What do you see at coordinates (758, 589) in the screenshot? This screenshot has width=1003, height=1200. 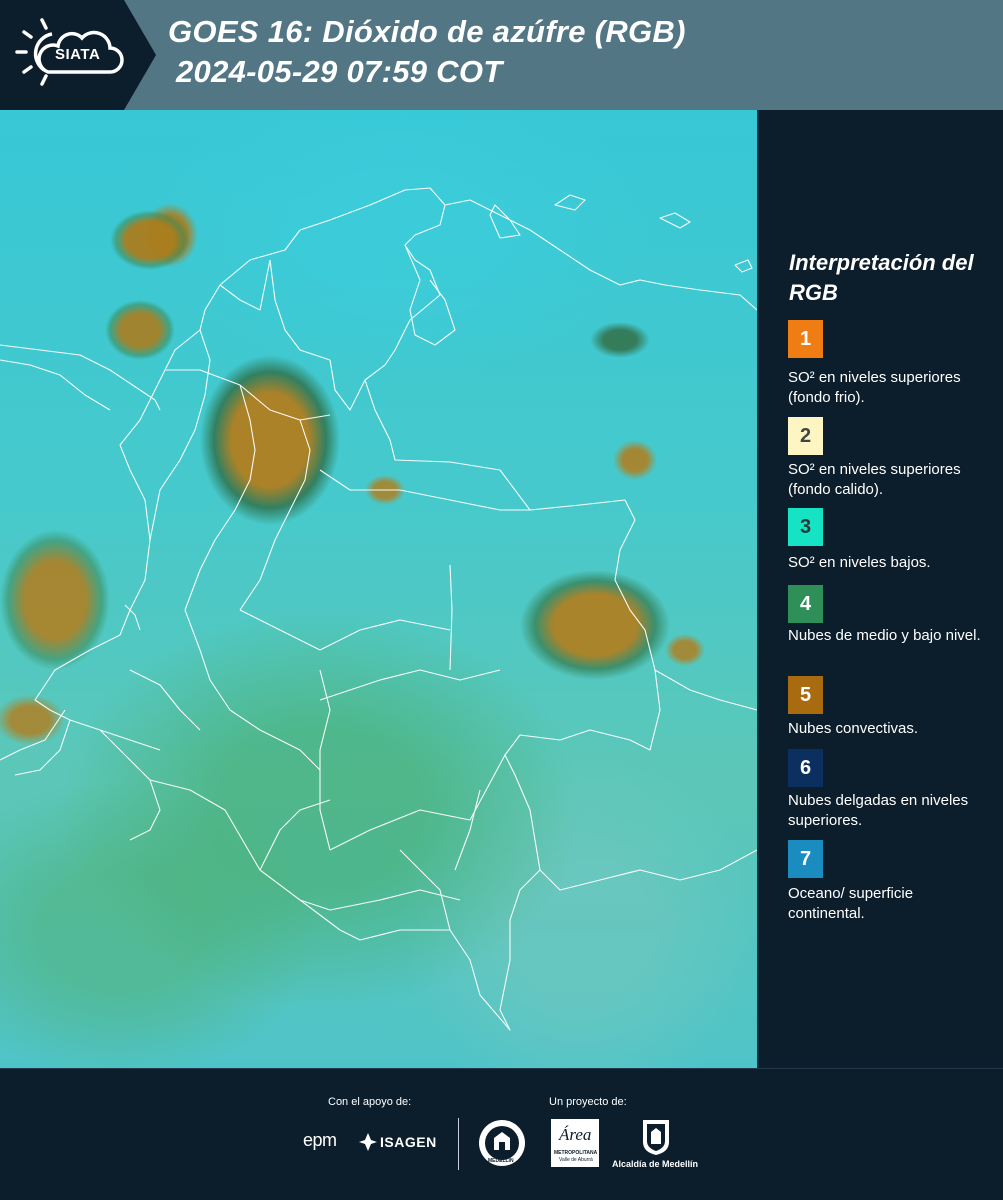 I see `sidebar-divider` at bounding box center [758, 589].